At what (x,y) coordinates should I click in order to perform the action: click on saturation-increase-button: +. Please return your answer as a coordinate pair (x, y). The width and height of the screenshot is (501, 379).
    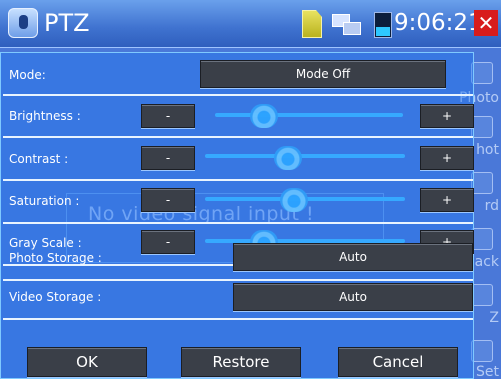
    Looking at the image, I should click on (447, 200).